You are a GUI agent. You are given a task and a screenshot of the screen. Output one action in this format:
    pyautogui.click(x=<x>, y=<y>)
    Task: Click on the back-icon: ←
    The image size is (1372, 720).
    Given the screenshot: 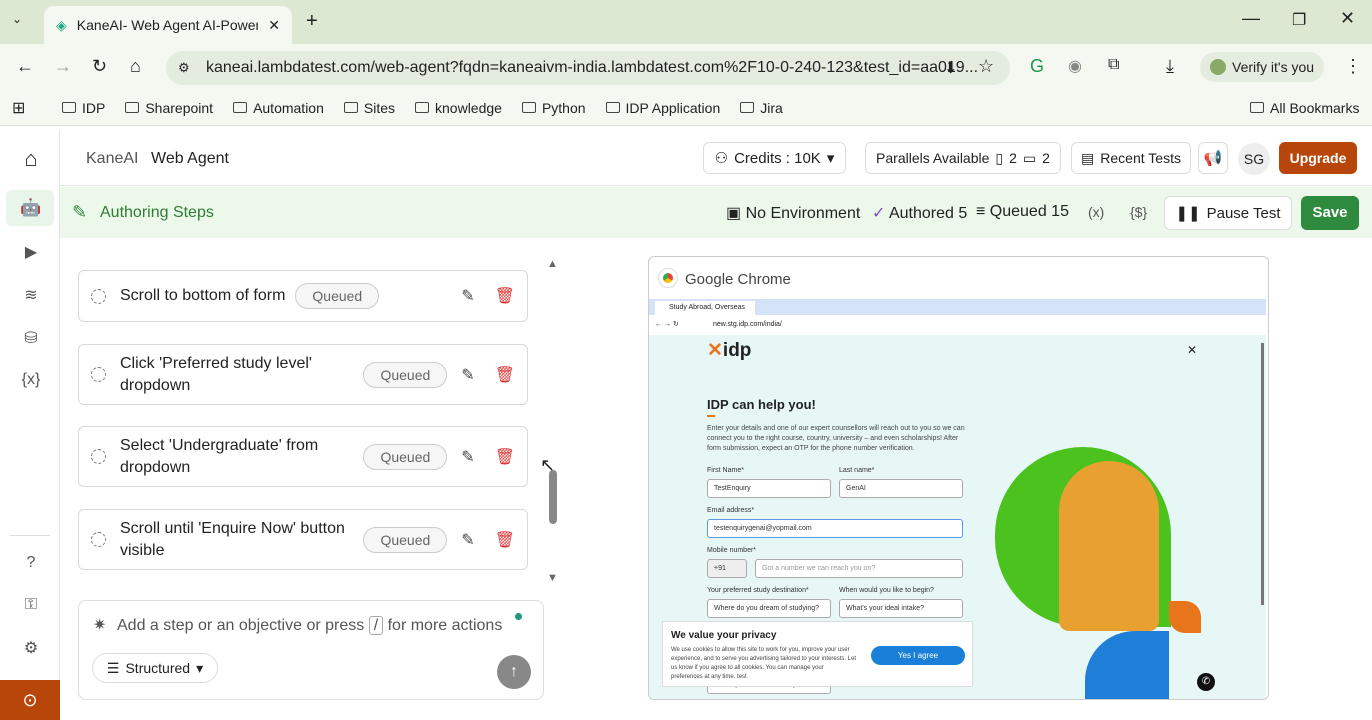 What is the action you would take?
    pyautogui.click(x=25, y=66)
    